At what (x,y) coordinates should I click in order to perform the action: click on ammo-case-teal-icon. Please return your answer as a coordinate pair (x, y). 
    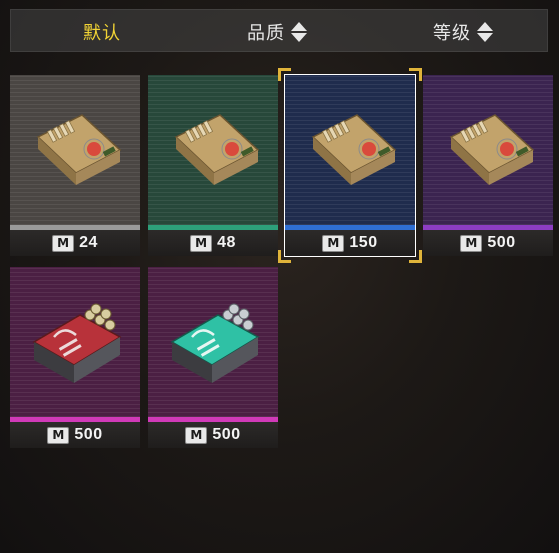
    Looking at the image, I should click on (215, 343).